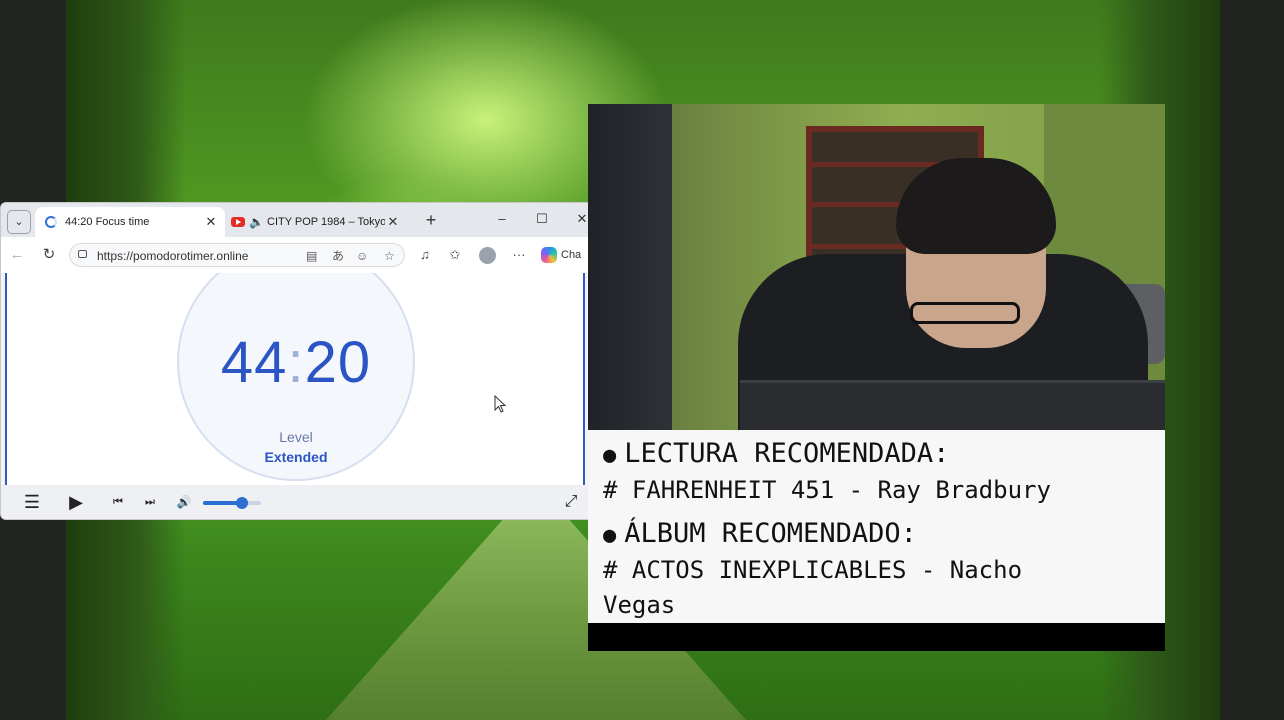 The width and height of the screenshot is (1284, 720). I want to click on fullscreen-icon: ⤢, so click(571, 502).